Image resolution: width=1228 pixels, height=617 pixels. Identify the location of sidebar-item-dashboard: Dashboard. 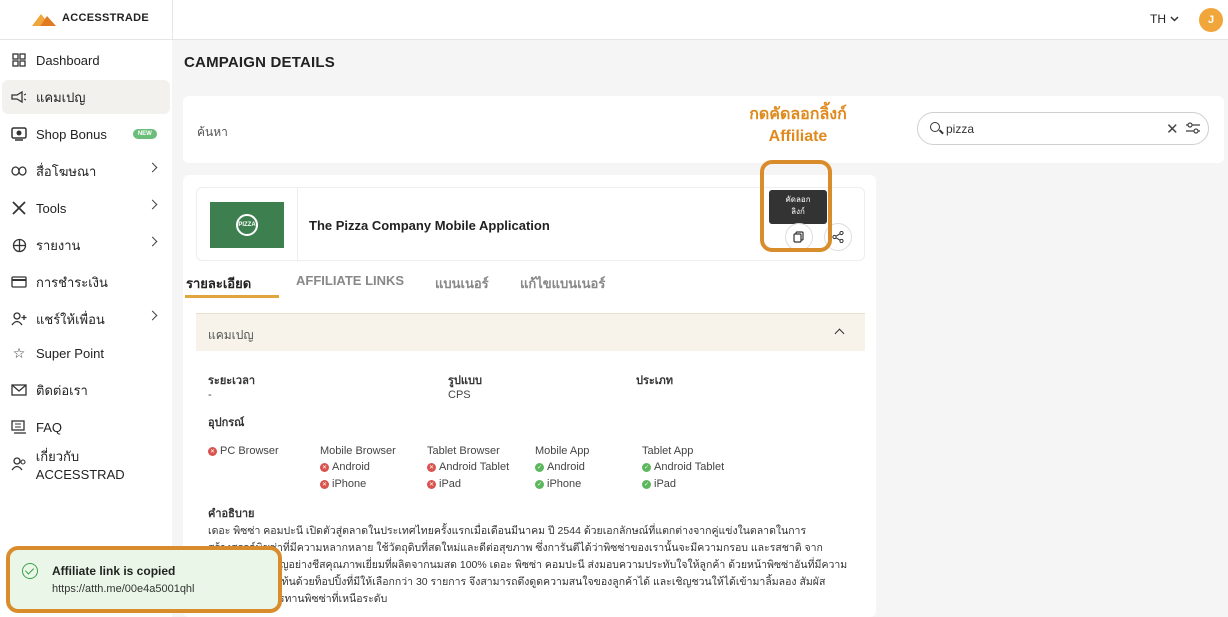
(86, 60).